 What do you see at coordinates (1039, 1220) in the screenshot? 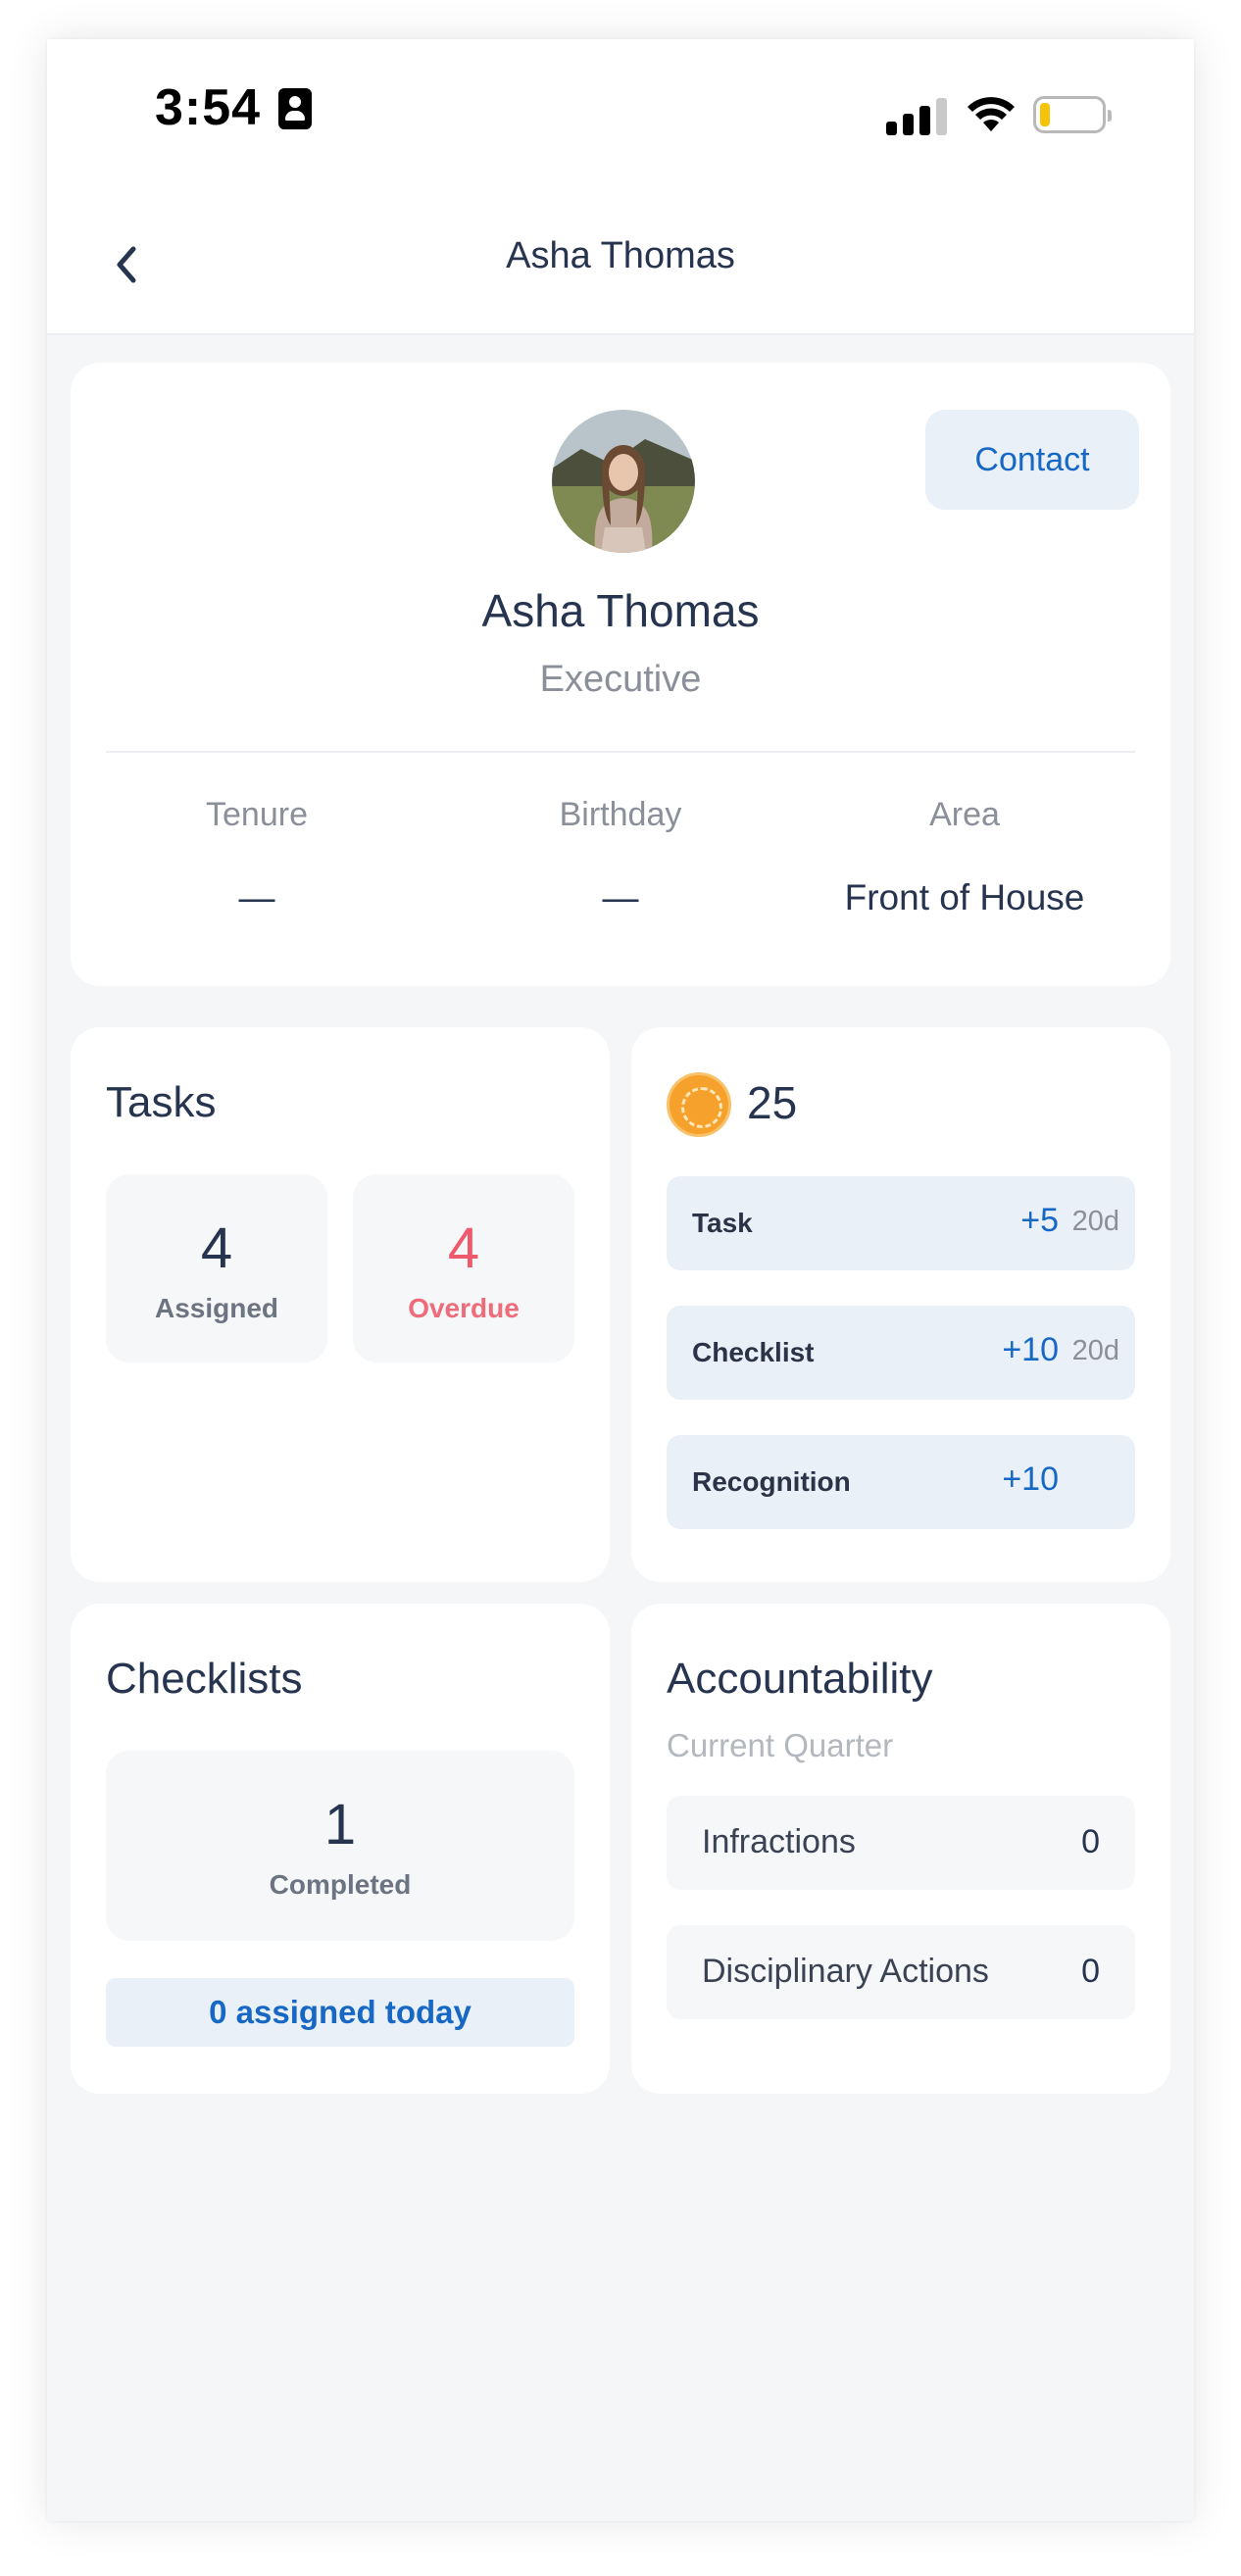
I see `points-value: +5` at bounding box center [1039, 1220].